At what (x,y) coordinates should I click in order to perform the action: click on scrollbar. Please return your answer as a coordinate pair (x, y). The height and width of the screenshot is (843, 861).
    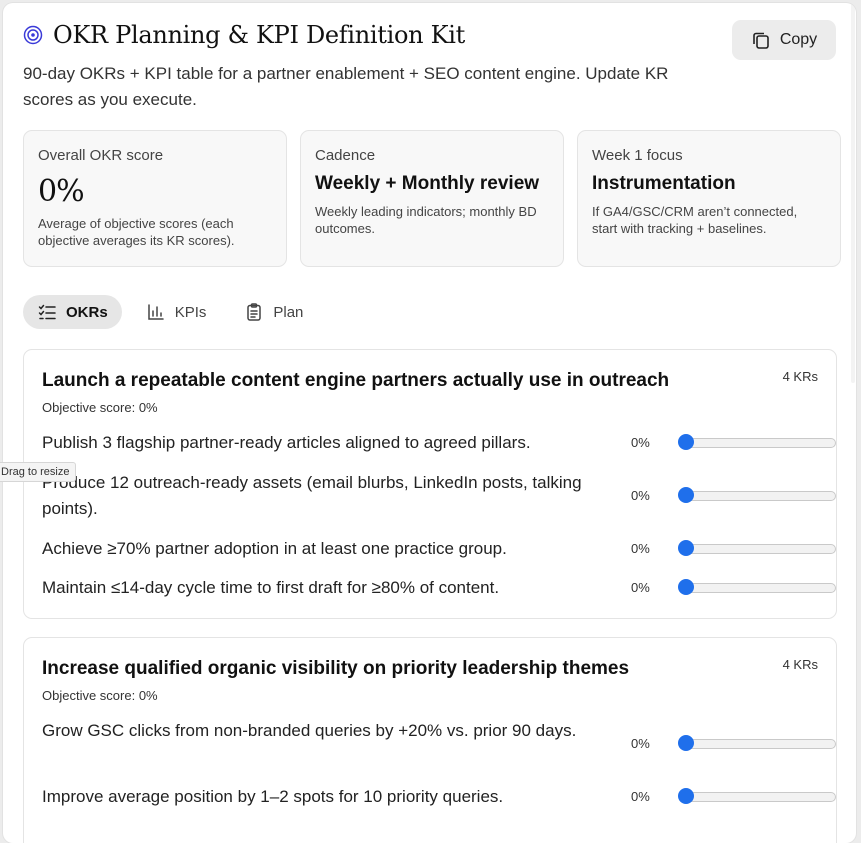
    Looking at the image, I should click on (853, 193).